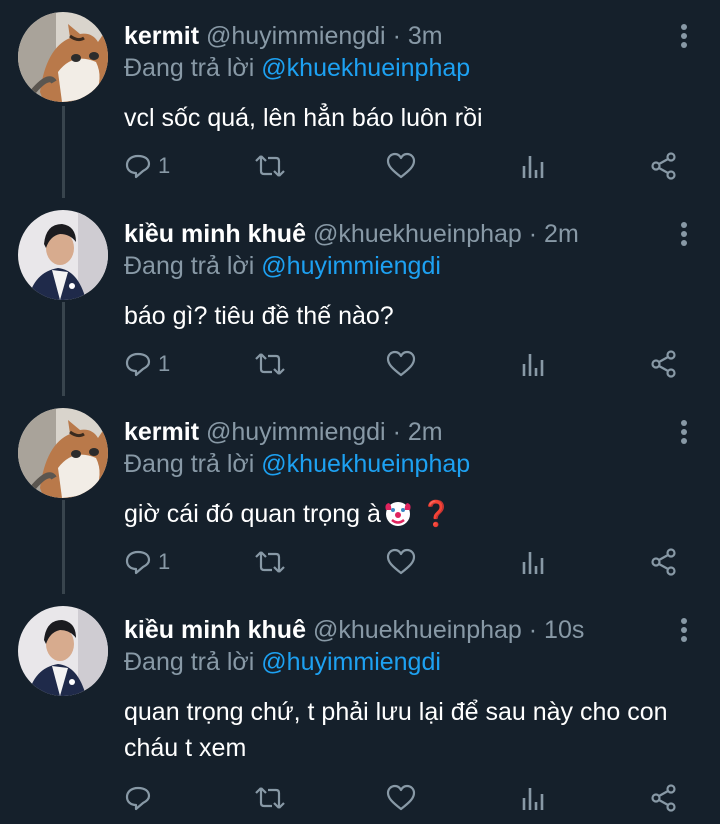 The image size is (720, 824). I want to click on question-mark-emoji: ❓, so click(436, 514).